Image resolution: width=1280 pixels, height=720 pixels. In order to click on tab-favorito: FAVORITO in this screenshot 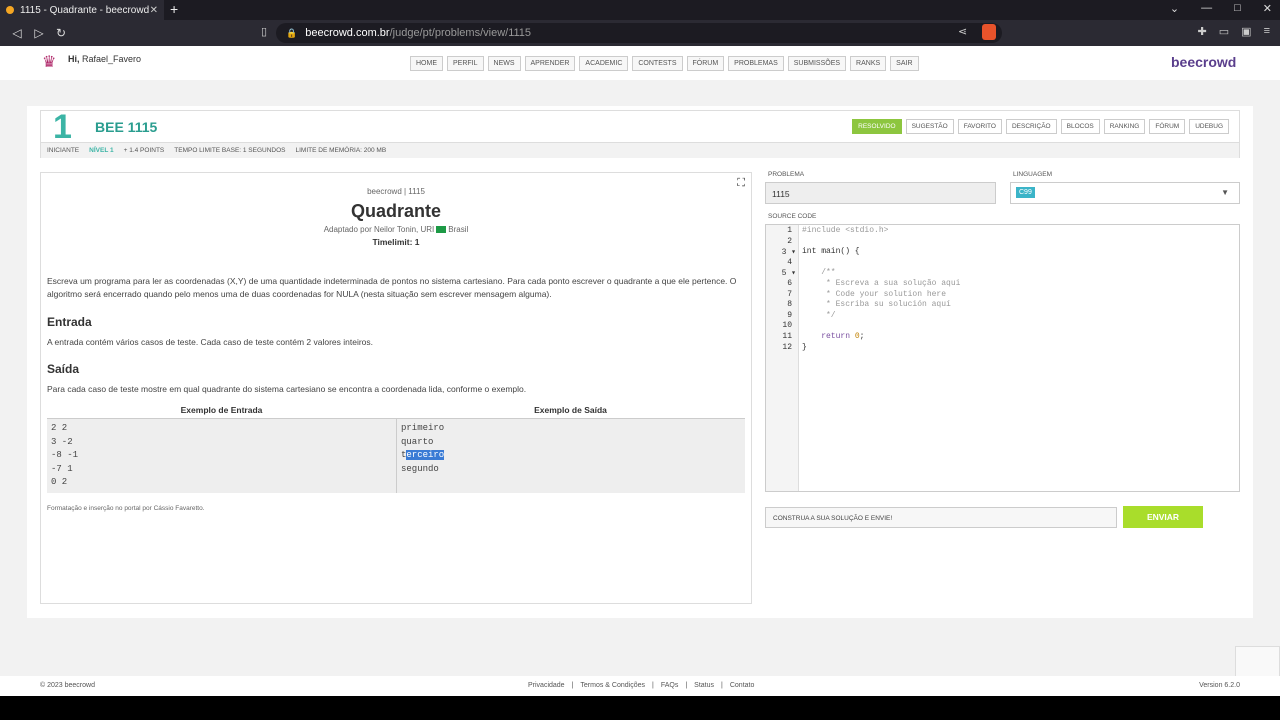, I will do `click(979, 126)`.